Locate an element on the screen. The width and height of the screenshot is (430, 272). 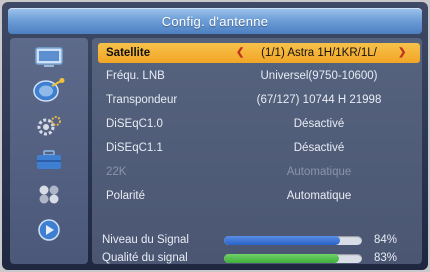
setting-label: DiSEqC1.0 is located at coordinates (134, 124).